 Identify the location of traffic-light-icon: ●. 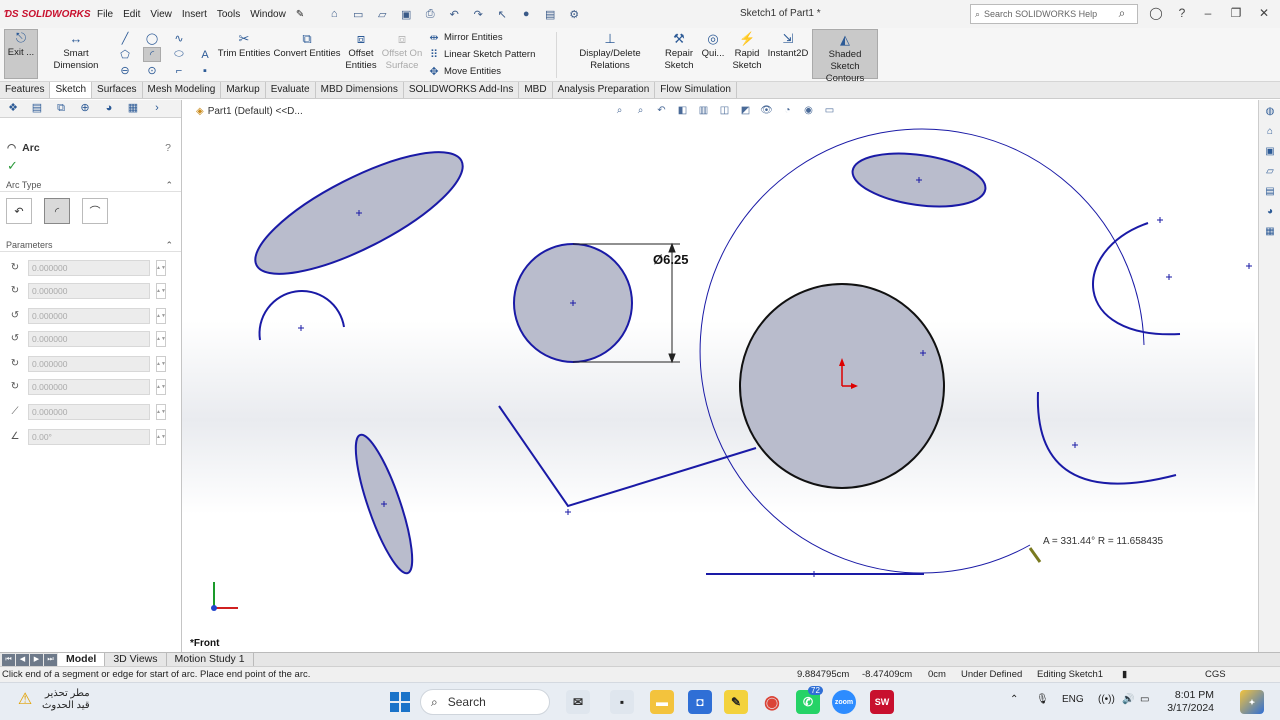
(526, 14).